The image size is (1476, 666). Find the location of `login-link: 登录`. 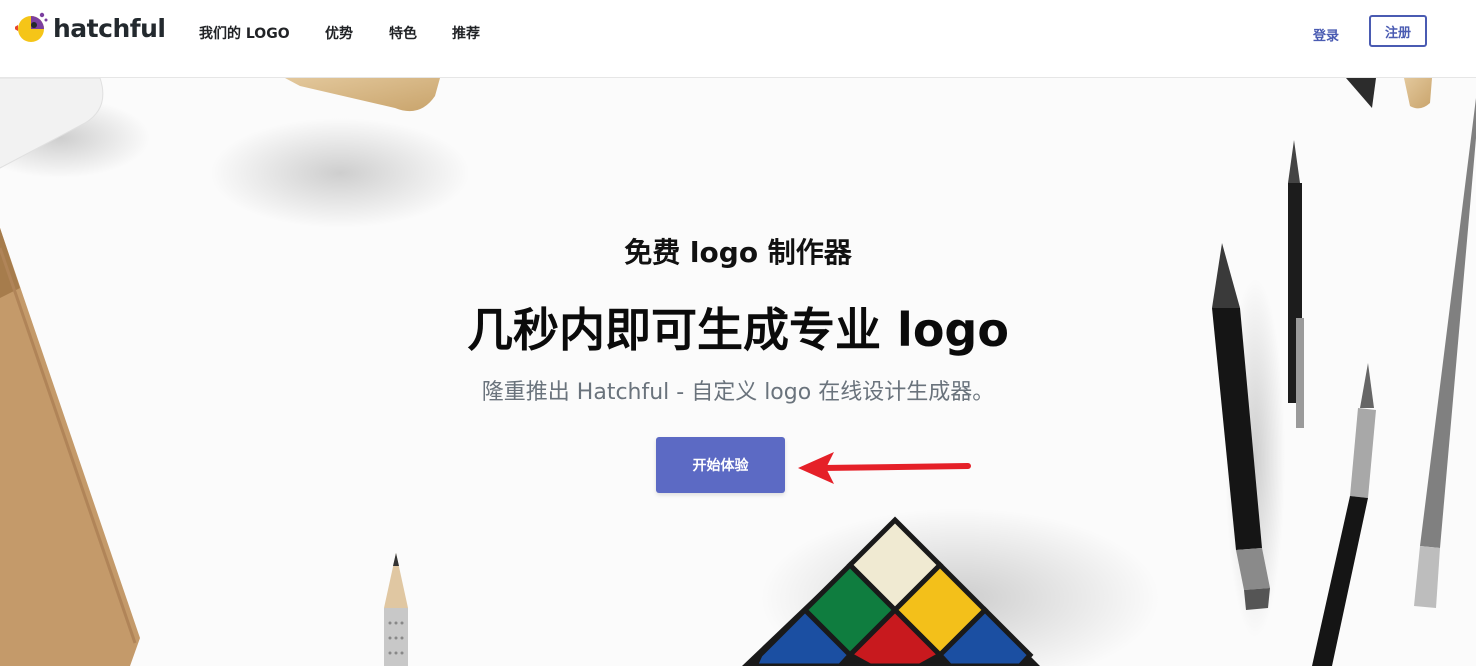

login-link: 登录 is located at coordinates (1326, 34).